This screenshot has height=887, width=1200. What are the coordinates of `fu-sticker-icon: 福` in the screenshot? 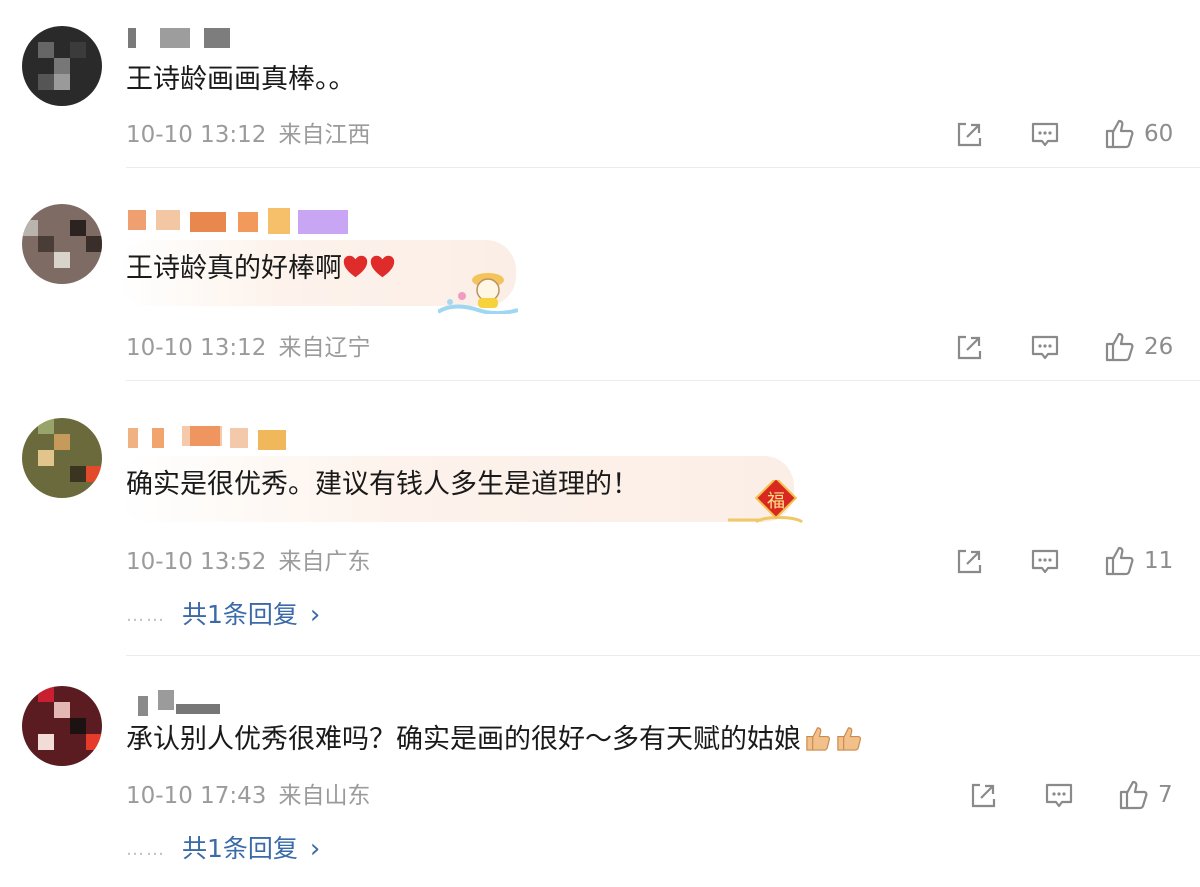 It's located at (766, 502).